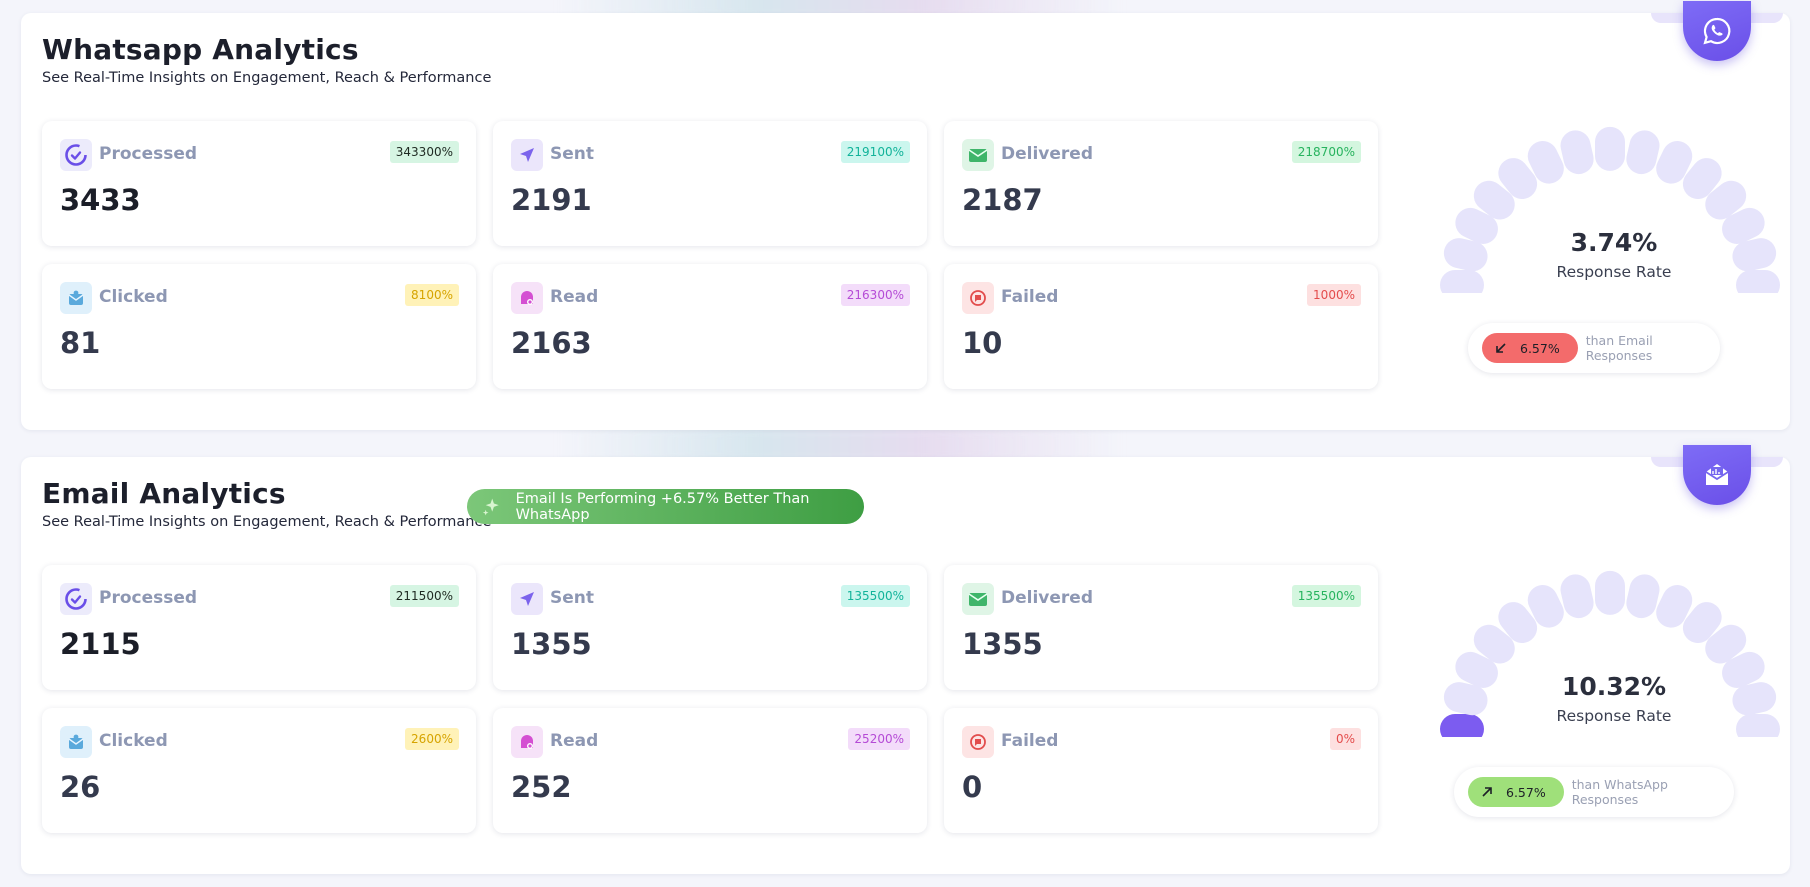  Describe the element at coordinates (1717, 31) in the screenshot. I see `whatsapp-icon` at that location.